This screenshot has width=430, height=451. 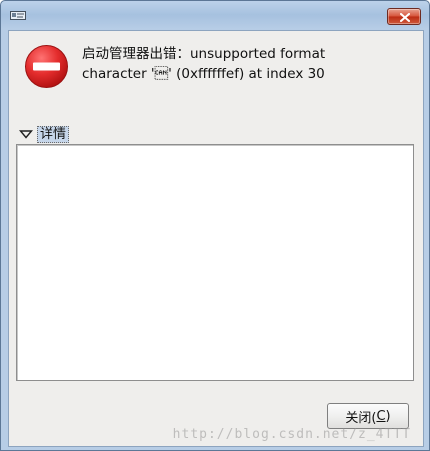 I want to click on details-expander: 详情, so click(x=44, y=134).